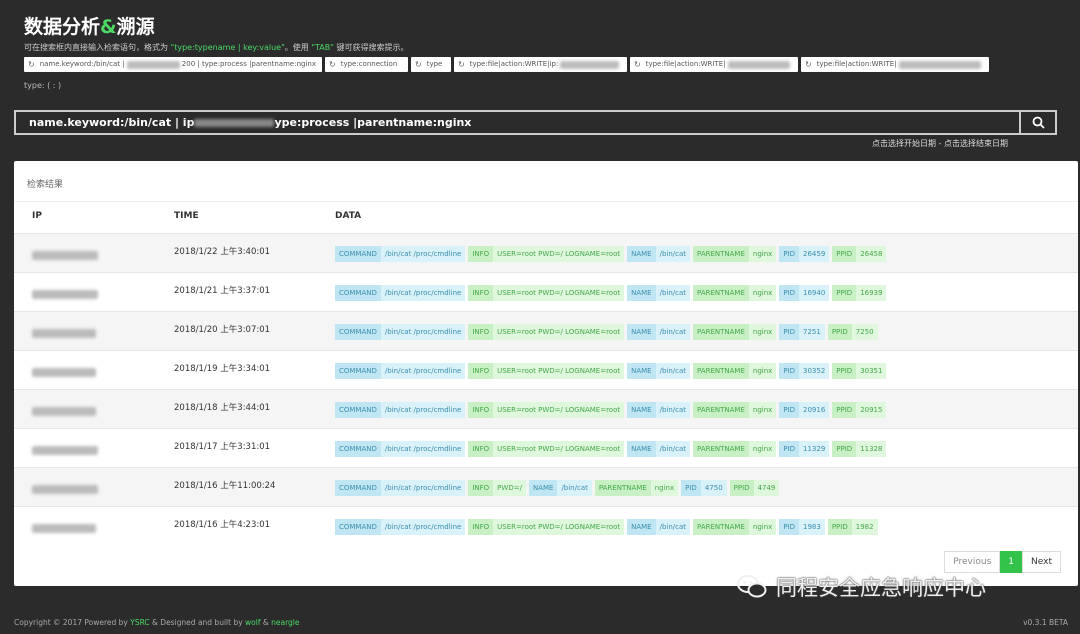  Describe the element at coordinates (814, 371) in the screenshot. I see `data-tag-value: 30352` at that location.